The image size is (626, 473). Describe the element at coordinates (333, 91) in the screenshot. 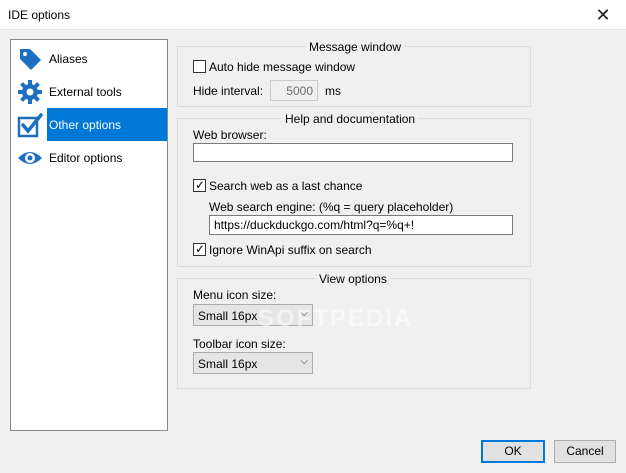

I see `hide-interval-unit: ms` at that location.